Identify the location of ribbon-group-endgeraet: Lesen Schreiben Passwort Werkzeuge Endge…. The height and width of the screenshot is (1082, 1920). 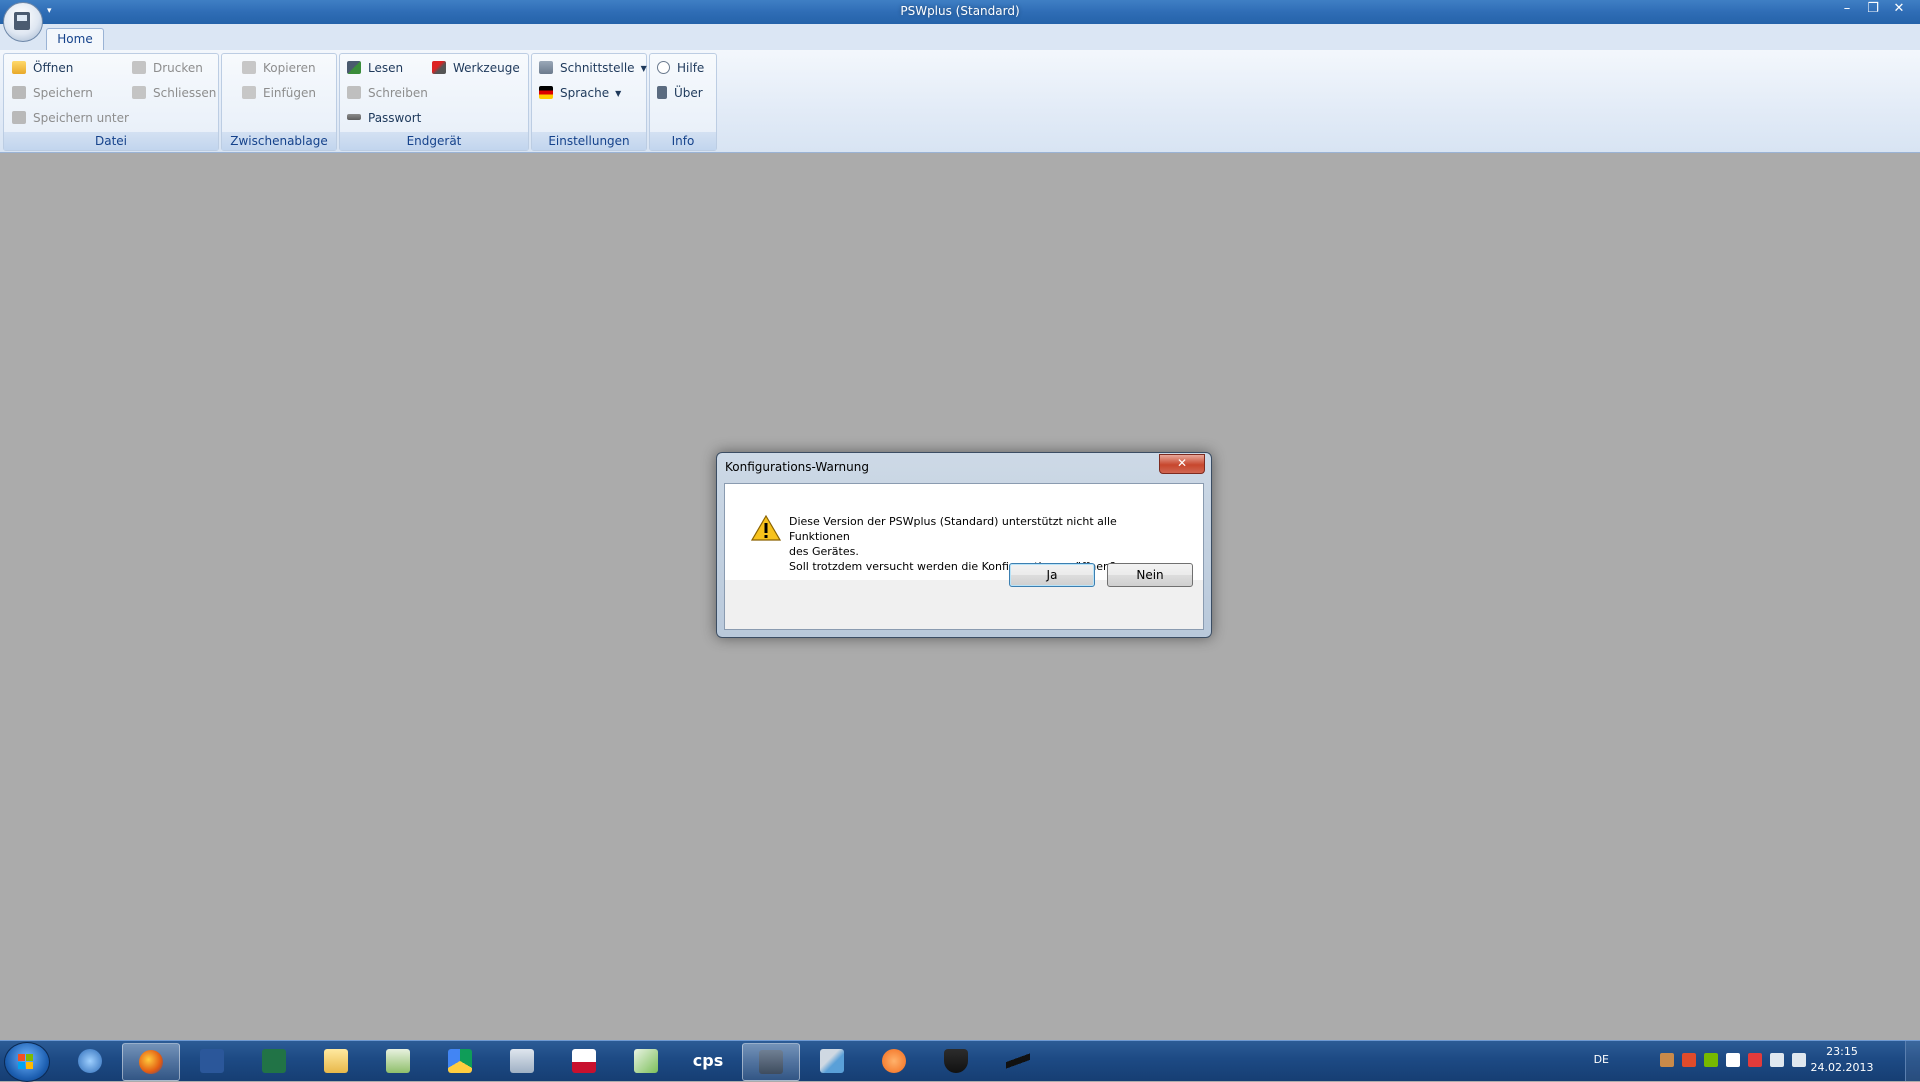
(434, 102).